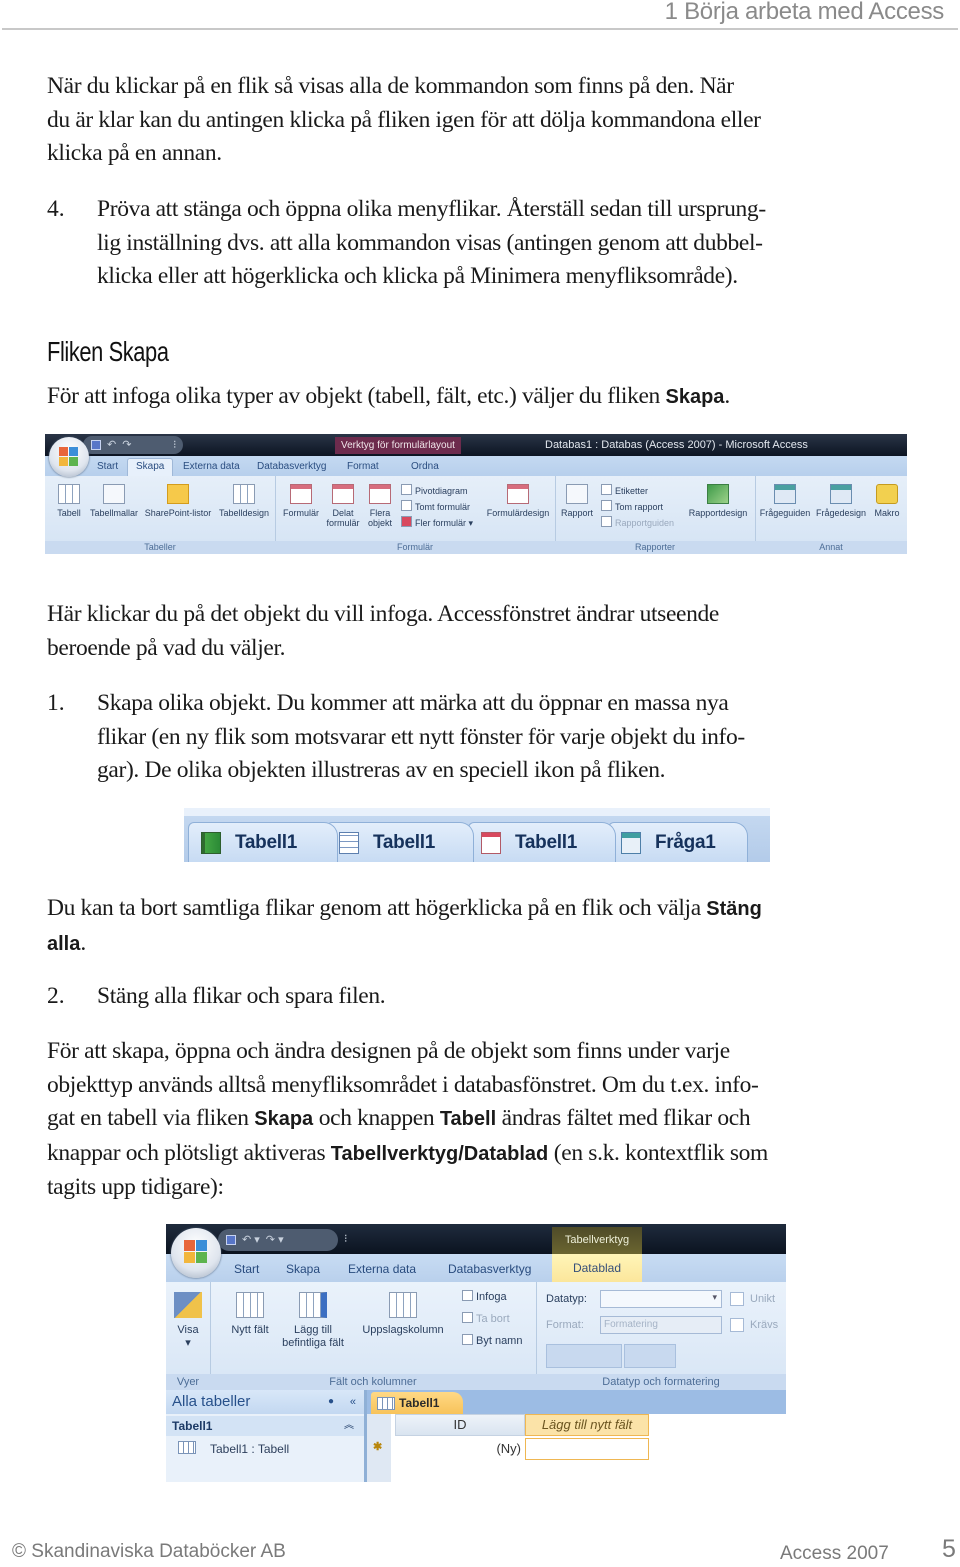  Describe the element at coordinates (178, 513) in the screenshot. I see `button-label: SharePoint-listor` at that location.